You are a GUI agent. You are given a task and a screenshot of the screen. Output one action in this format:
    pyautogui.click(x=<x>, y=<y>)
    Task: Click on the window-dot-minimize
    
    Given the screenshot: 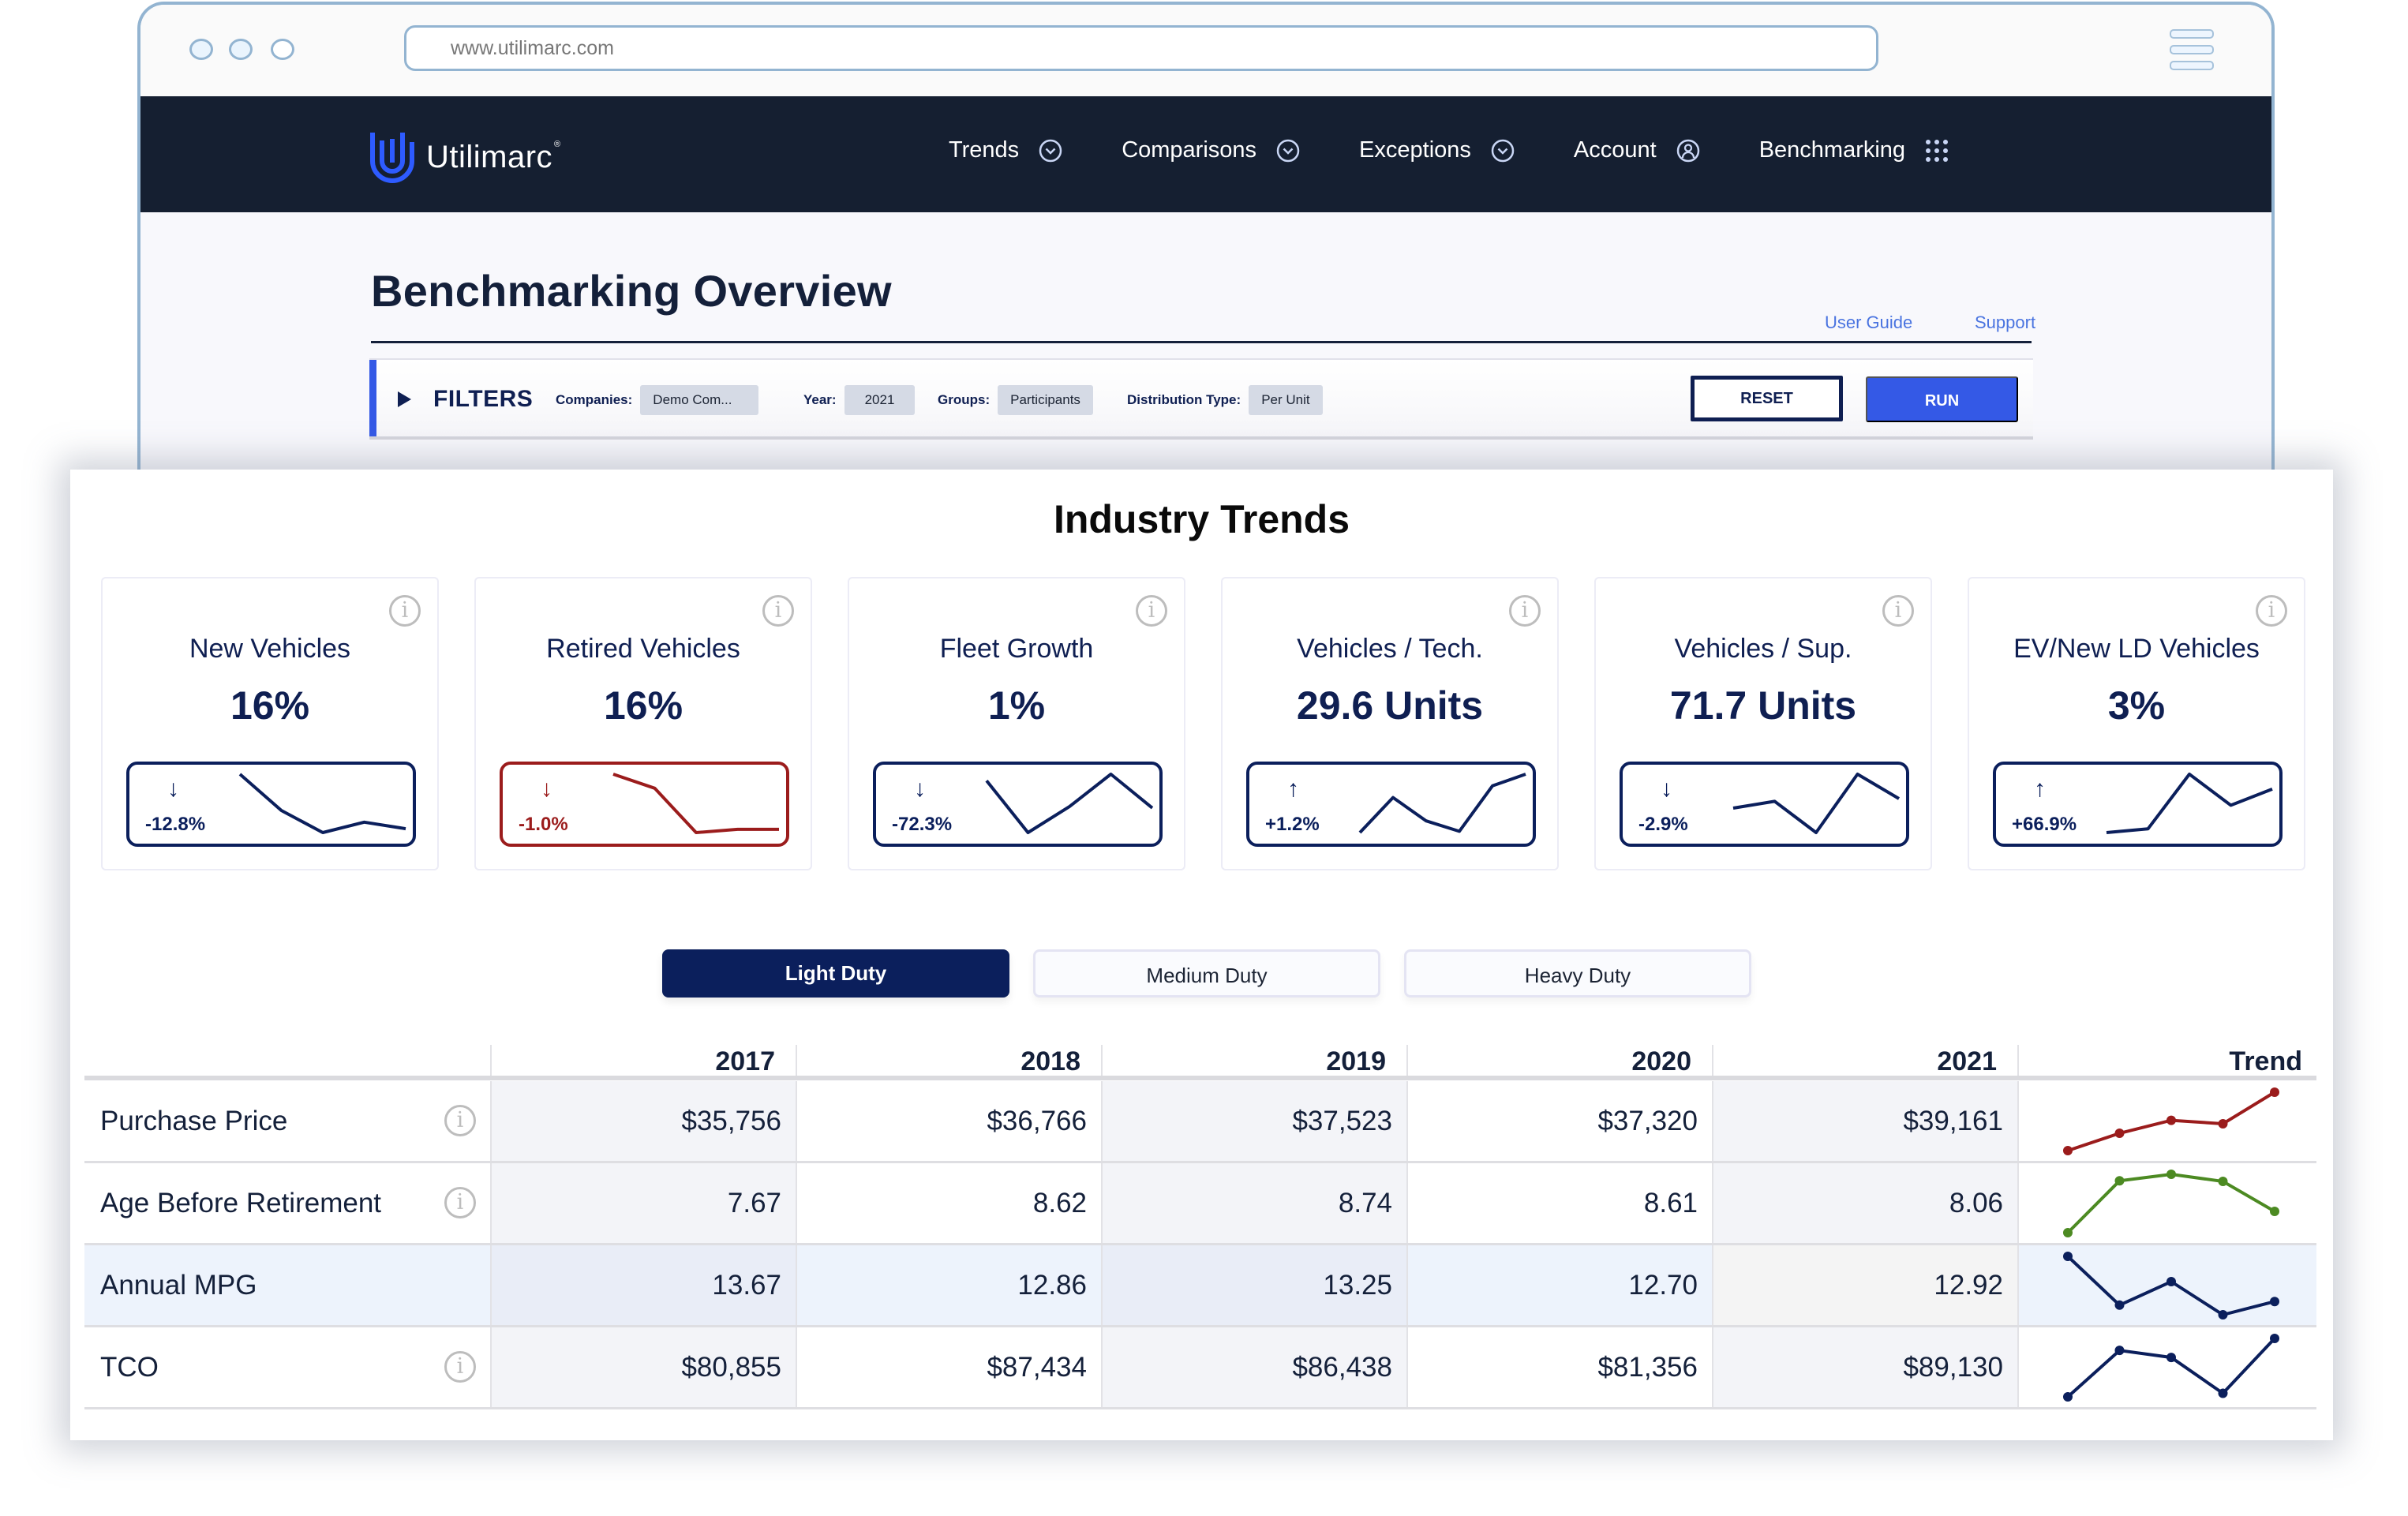 What is the action you would take?
    pyautogui.click(x=241, y=49)
    